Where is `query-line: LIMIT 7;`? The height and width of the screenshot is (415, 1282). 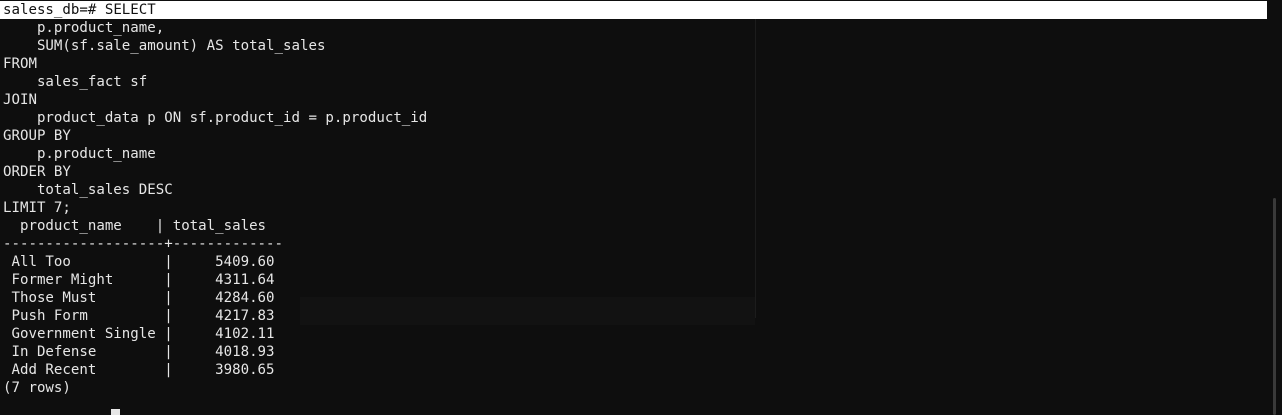 query-line: LIMIT 7; is located at coordinates (37, 208).